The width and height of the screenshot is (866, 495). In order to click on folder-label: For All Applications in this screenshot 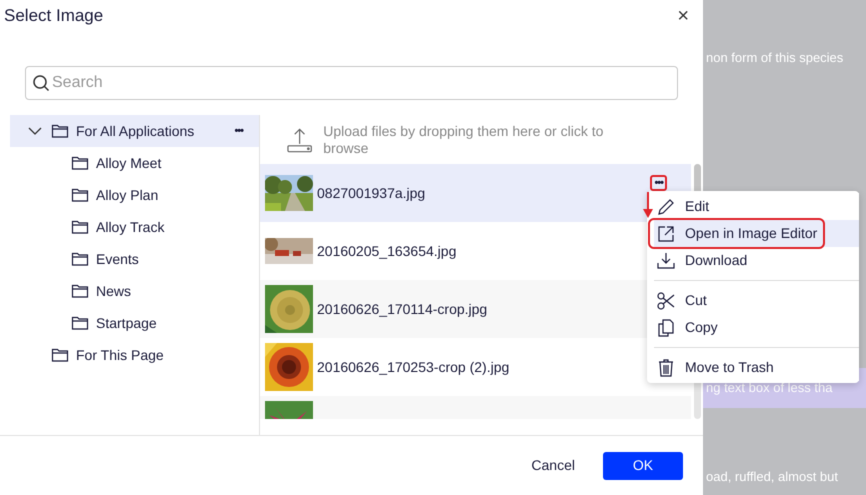, I will do `click(135, 131)`.